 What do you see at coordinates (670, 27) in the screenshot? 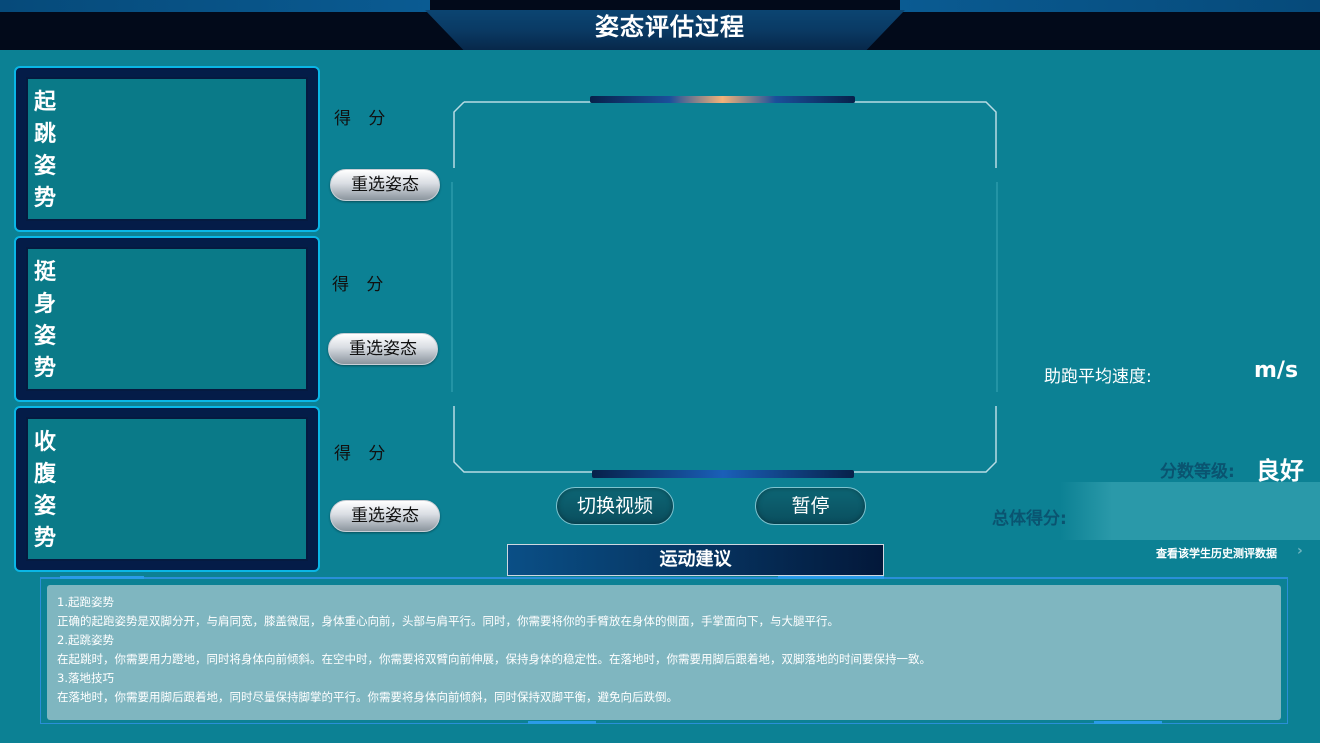
I see `page-title: 姿态评估过程` at bounding box center [670, 27].